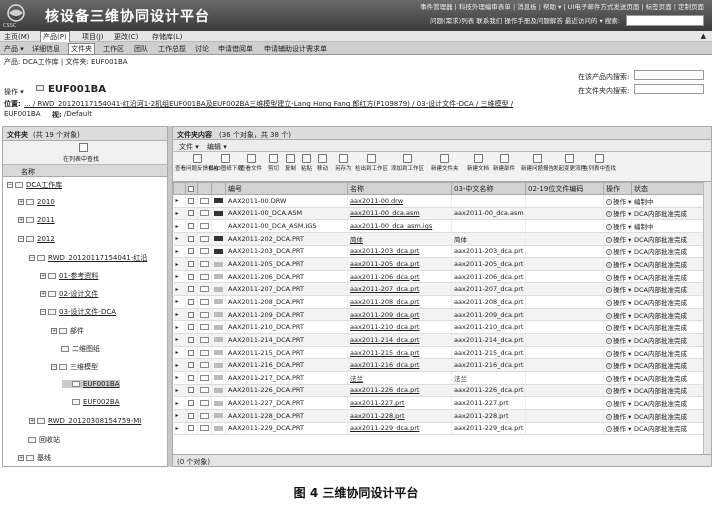 Image resolution: width=712 pixels, height=507 pixels. Describe the element at coordinates (235, 49) in the screenshot. I see `tab-borrow-request: 申请借阅单` at that location.